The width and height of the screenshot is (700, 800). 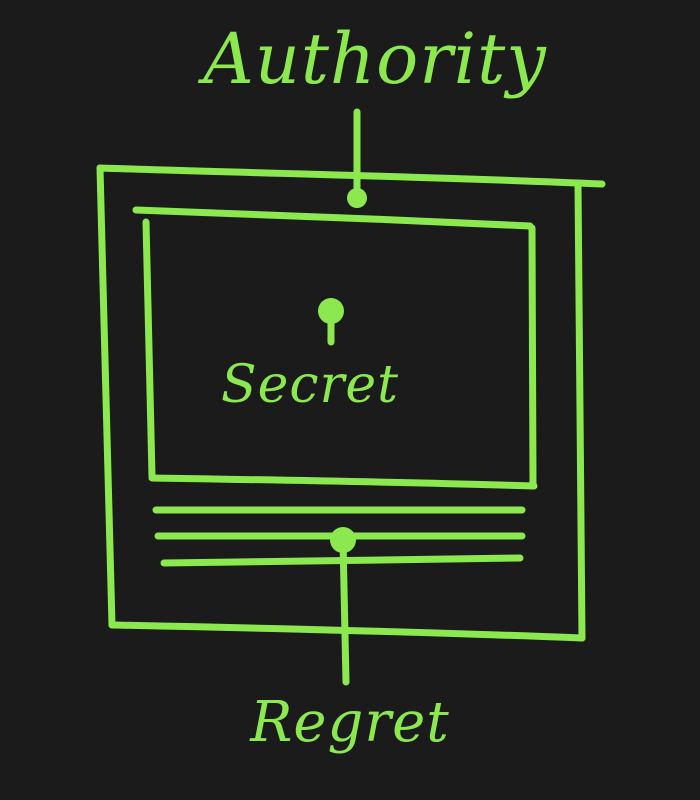 I want to click on regret-connector-line, so click(x=344, y=611).